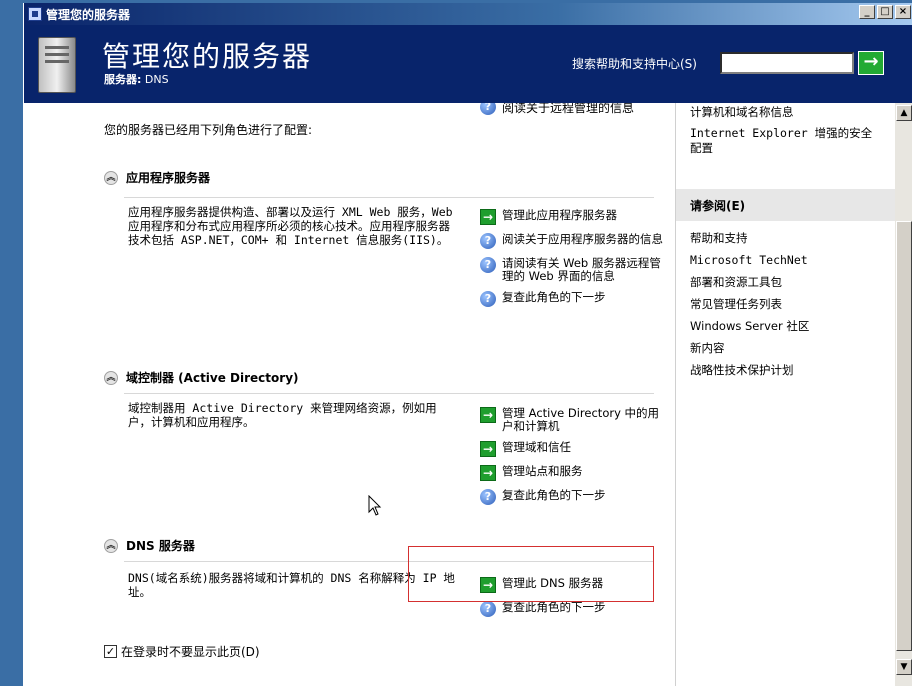 The height and width of the screenshot is (686, 912). I want to click on action-manage-sites-services: → 管理站点和服务, so click(575, 473).